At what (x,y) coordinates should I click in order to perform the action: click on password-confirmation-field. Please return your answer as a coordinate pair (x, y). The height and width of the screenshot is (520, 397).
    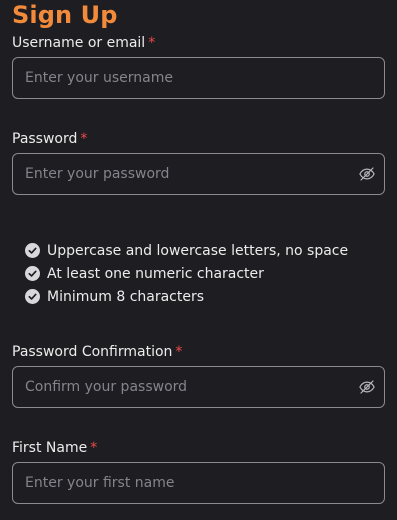
    Looking at the image, I should click on (198, 387).